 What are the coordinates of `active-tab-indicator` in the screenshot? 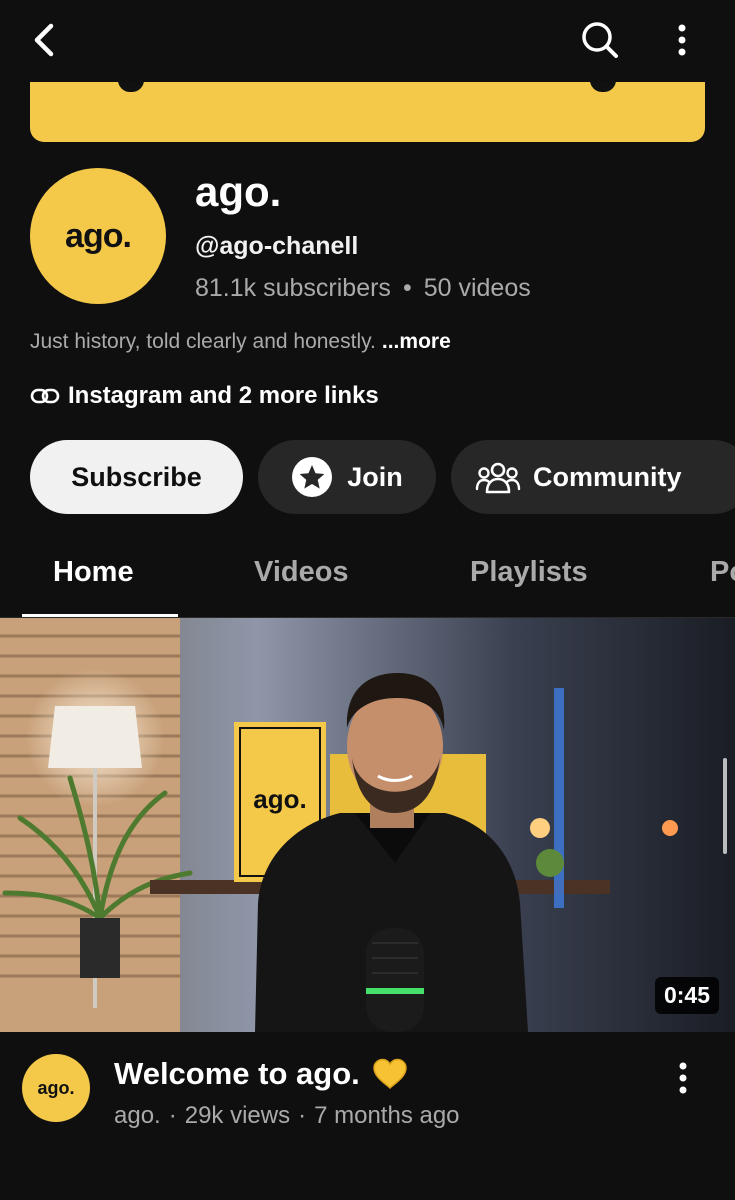 It's located at (100, 615).